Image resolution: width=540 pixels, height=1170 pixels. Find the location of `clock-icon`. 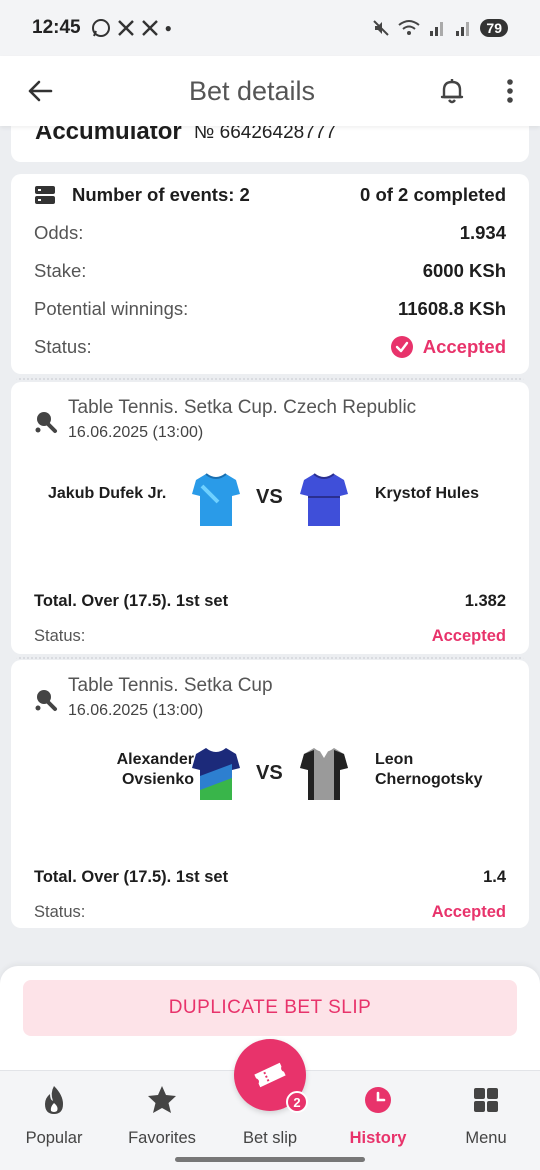

clock-icon is located at coordinates (378, 1100).